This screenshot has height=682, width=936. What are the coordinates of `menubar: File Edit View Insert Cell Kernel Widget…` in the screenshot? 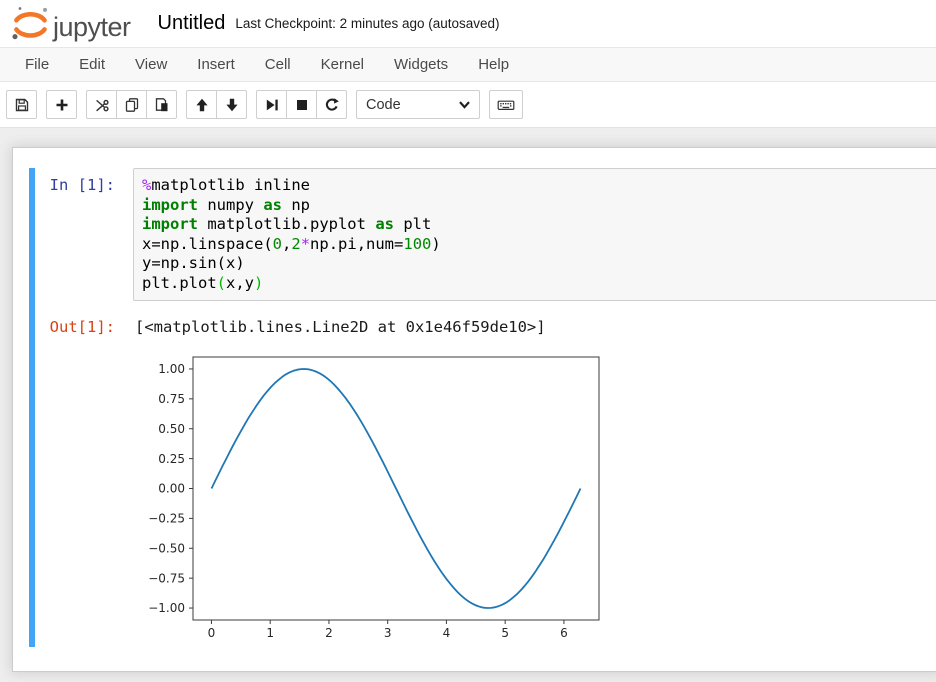 It's located at (468, 64).